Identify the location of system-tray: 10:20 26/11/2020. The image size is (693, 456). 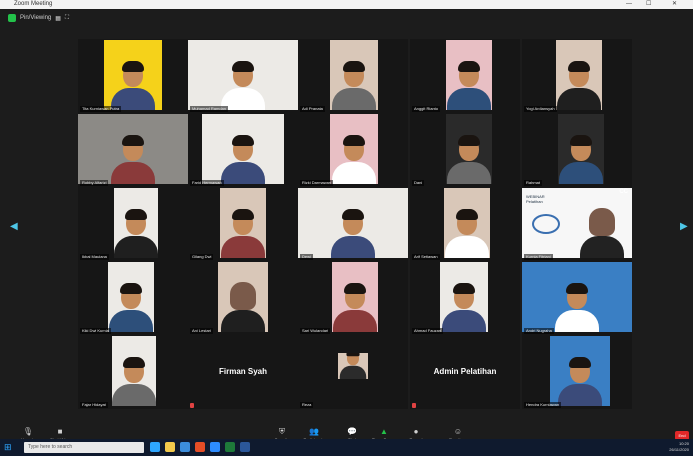
(679, 447).